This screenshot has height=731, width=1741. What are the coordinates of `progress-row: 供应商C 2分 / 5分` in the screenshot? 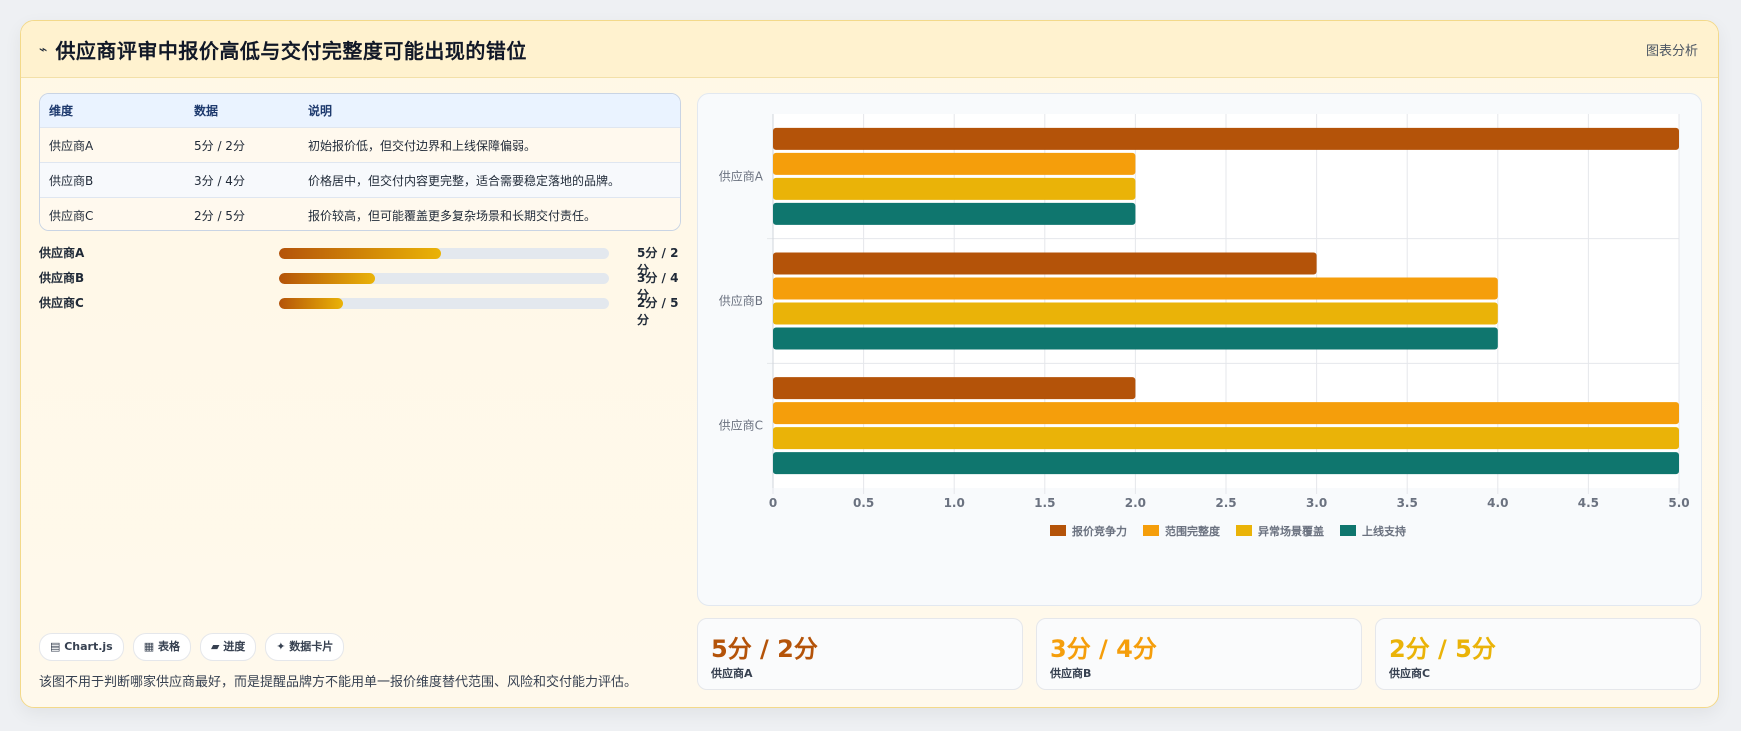 It's located at (360, 309).